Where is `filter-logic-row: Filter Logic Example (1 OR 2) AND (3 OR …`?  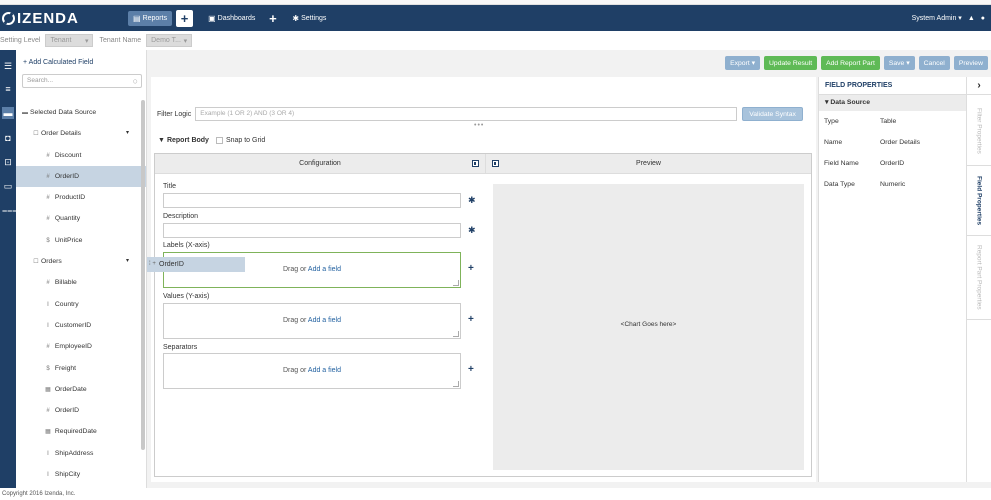 filter-logic-row: Filter Logic Example (1 OR 2) AND (3 OR … is located at coordinates (480, 114).